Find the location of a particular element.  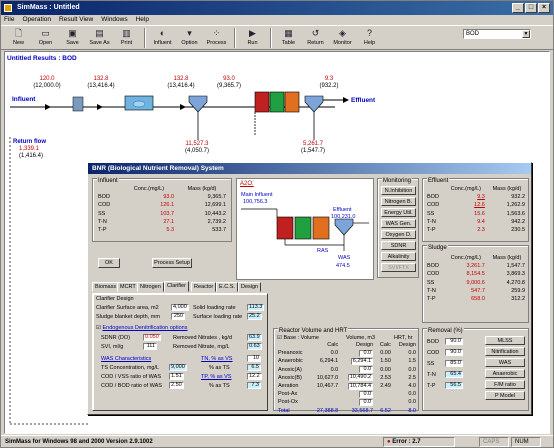

hrt-calc: 1.50 is located at coordinates (385, 361).